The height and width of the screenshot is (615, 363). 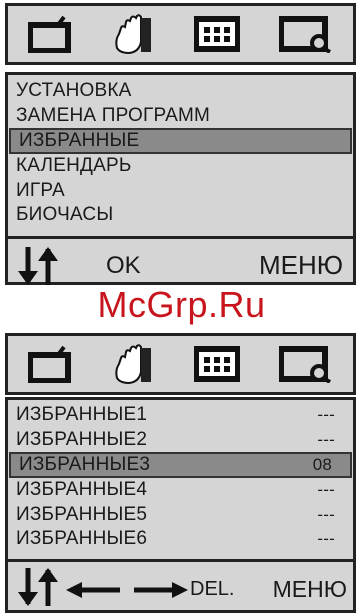 What do you see at coordinates (180, 34) in the screenshot?
I see `icon-bar-top` at bounding box center [180, 34].